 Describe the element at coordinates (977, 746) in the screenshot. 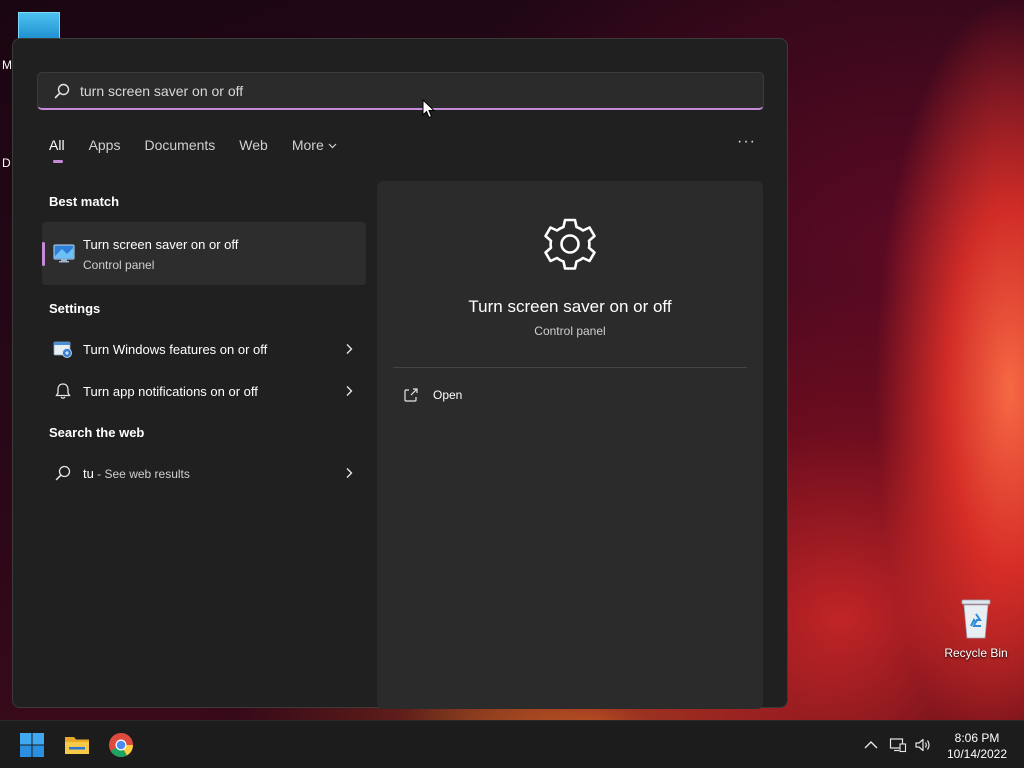

I see `system-clock: 8:06 PM 10/14/2022` at that location.